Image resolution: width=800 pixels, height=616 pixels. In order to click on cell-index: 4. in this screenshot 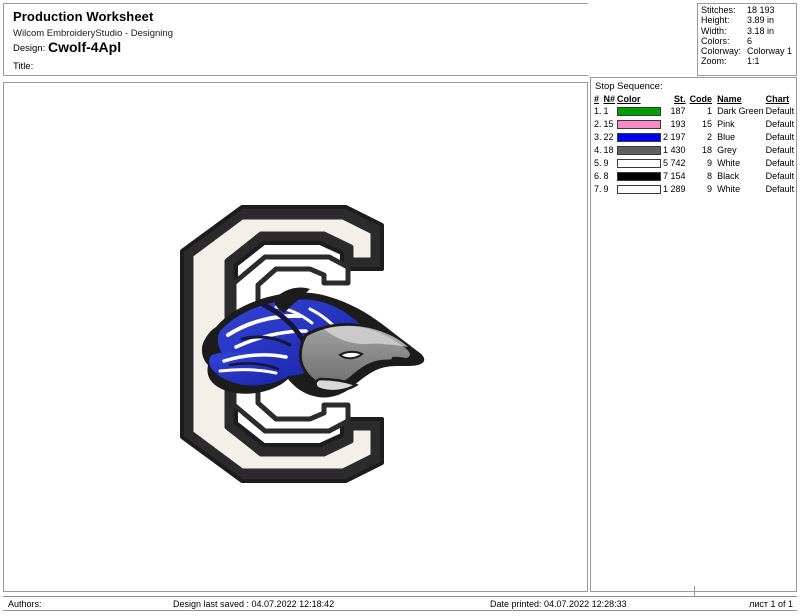, I will do `click(598, 150)`.